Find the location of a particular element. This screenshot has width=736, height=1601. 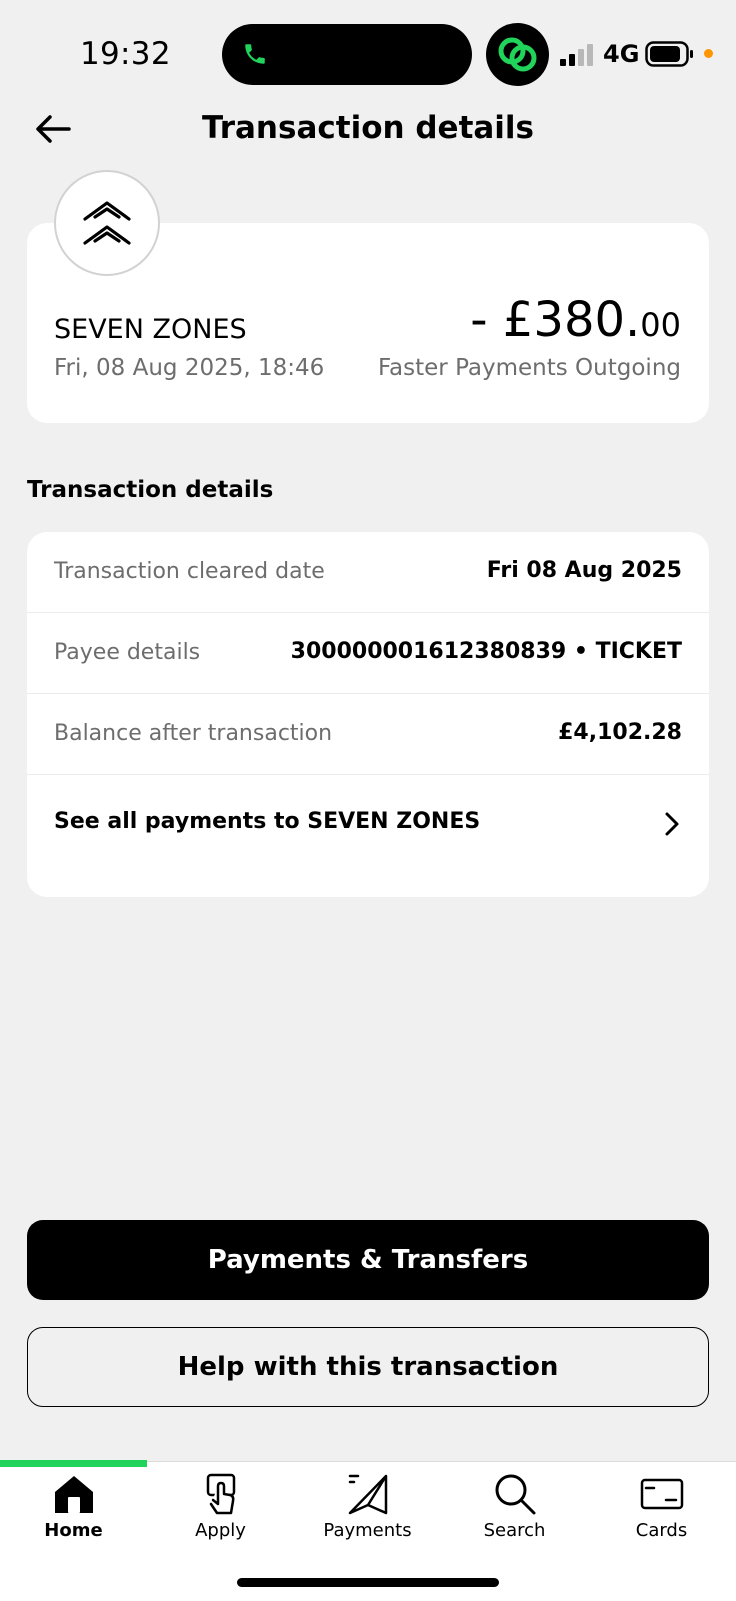

apply-icon is located at coordinates (220, 1494).